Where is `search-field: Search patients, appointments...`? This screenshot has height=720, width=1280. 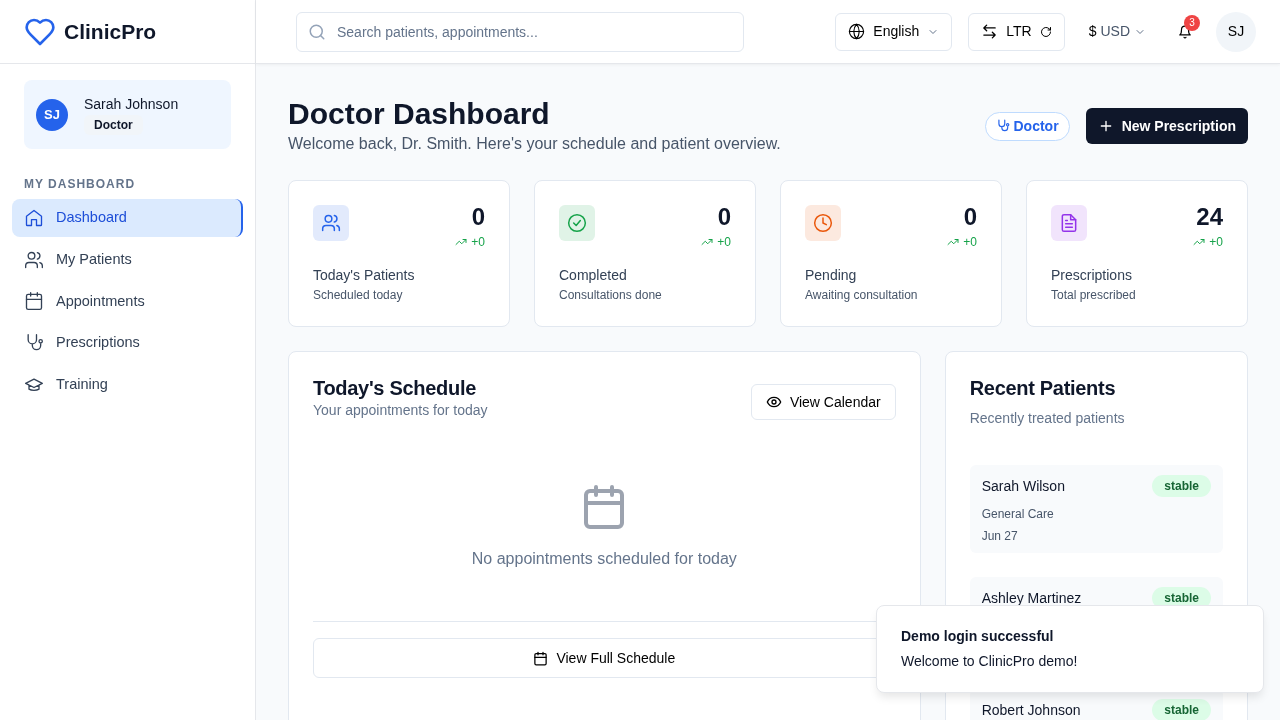
search-field: Search patients, appointments... is located at coordinates (520, 31).